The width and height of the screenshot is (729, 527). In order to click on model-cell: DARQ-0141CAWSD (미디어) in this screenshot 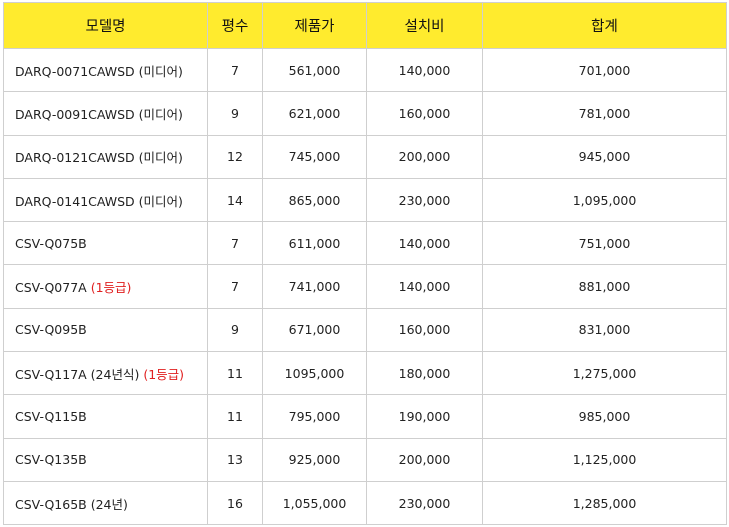, I will do `click(105, 200)`.